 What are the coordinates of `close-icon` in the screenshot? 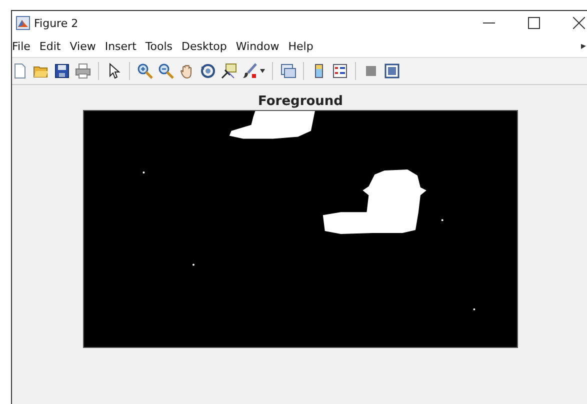 It's located at (579, 23).